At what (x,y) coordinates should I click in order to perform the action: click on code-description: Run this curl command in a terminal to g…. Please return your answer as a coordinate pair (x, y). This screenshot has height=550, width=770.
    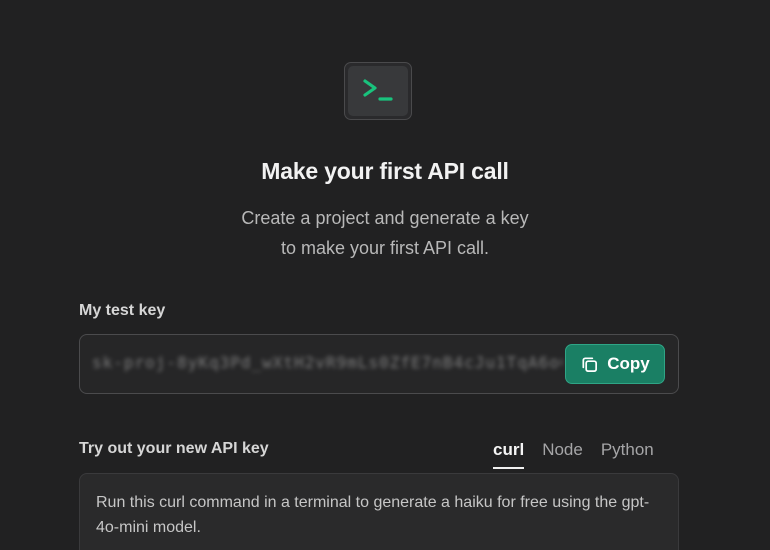
    Looking at the image, I should click on (373, 515).